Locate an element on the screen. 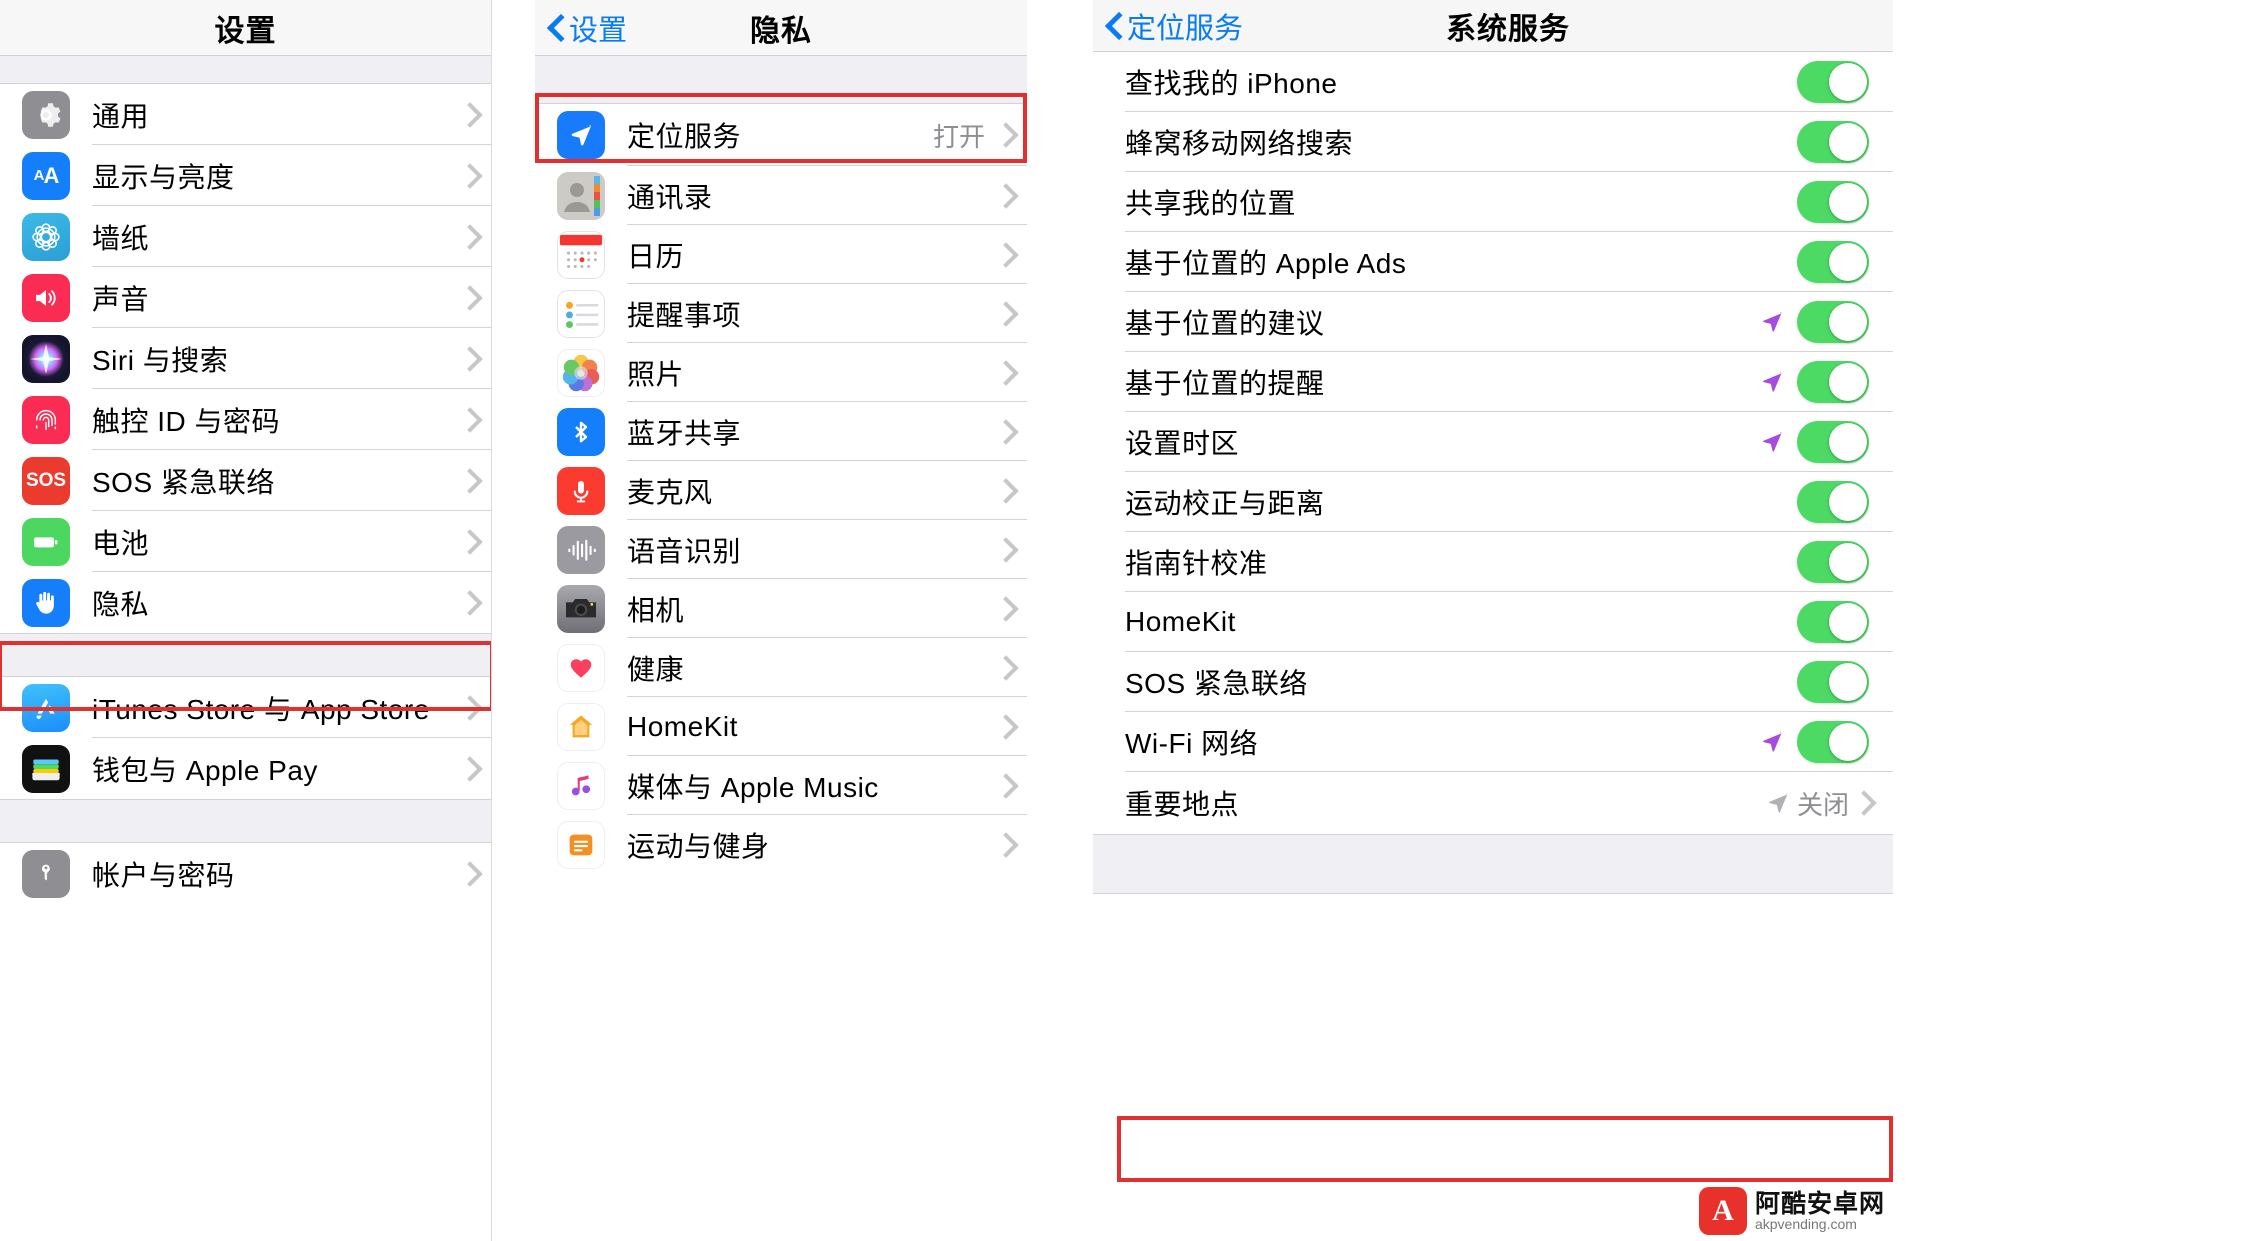 This screenshot has height=1241, width=2258. list-item-photos: 照片 is located at coordinates (781, 372).